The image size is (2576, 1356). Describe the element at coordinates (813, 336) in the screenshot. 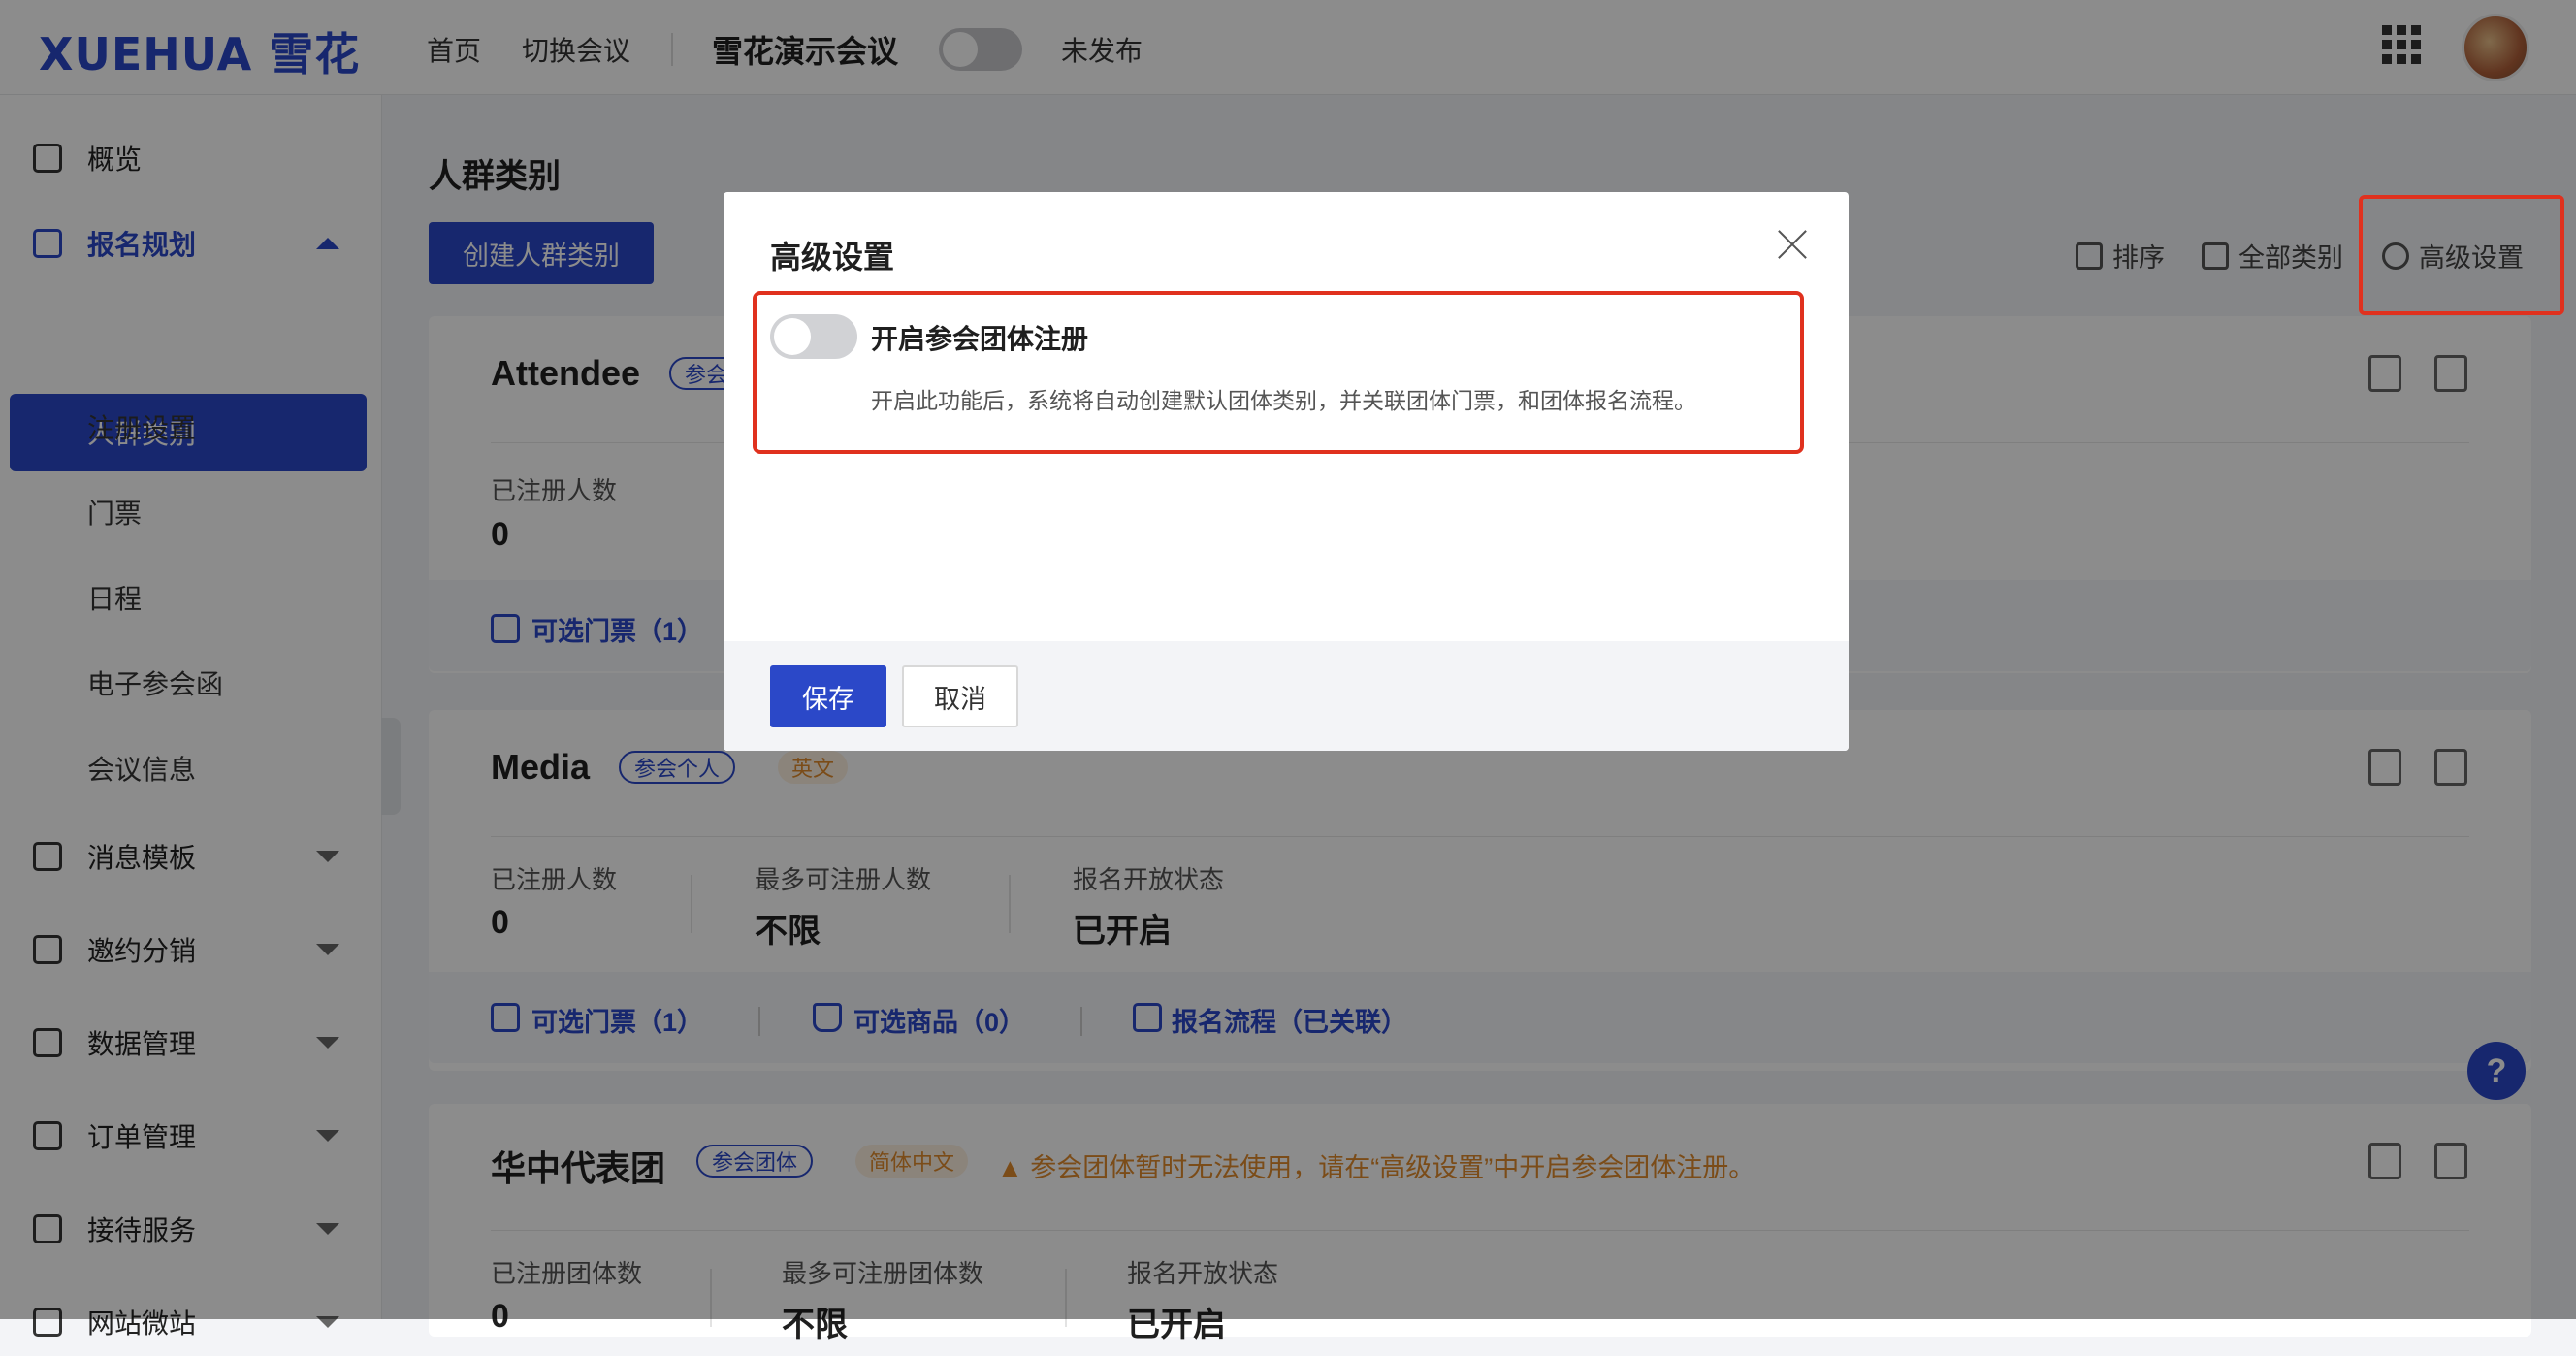

I see `group-registration-toggle` at that location.